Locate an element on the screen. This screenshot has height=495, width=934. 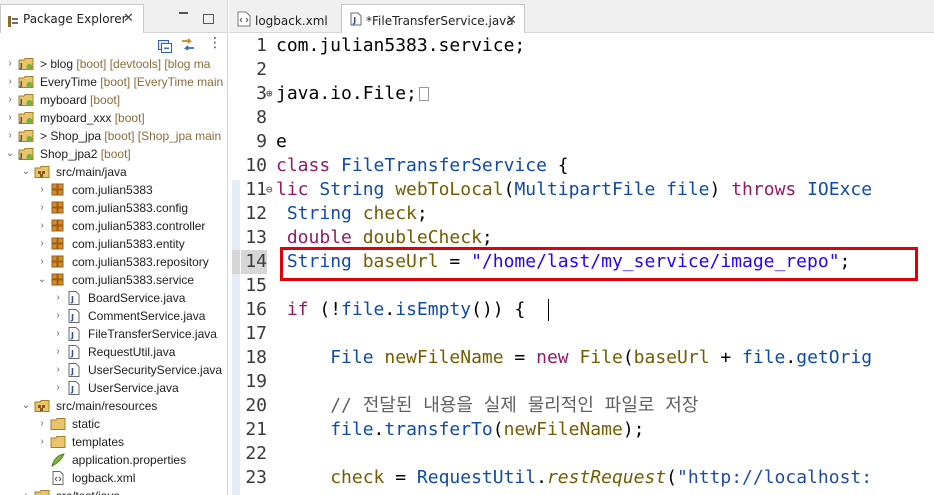
view-menu-icon: ⋮ is located at coordinates (215, 43).